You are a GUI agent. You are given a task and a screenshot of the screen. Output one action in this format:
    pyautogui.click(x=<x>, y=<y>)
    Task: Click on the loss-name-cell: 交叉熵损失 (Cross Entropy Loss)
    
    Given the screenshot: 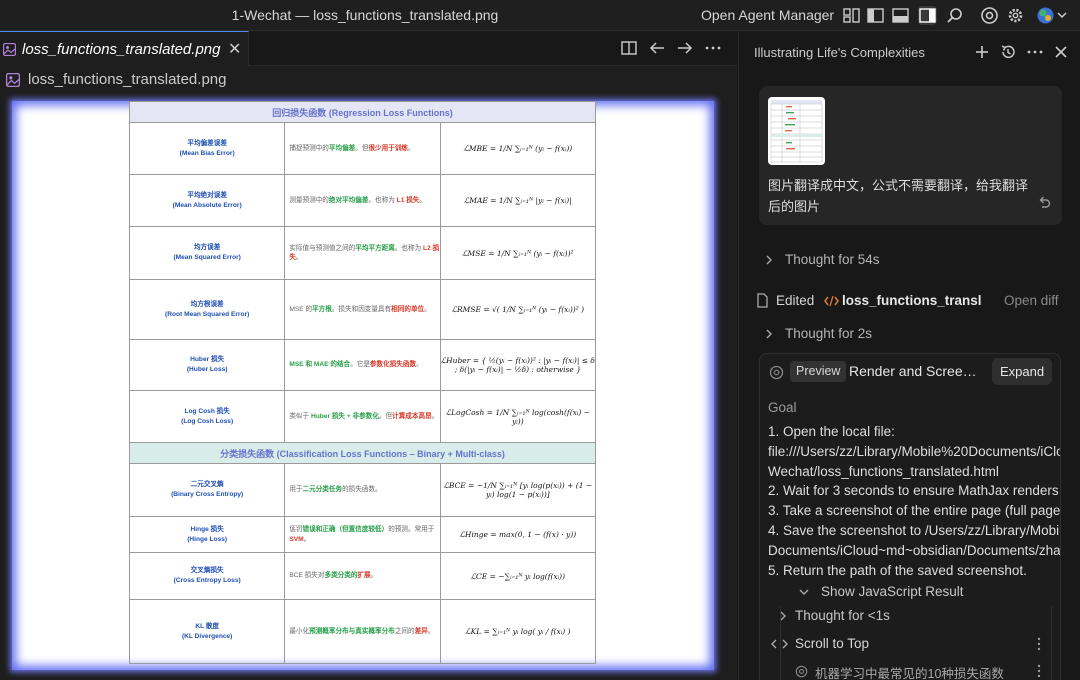 What is the action you would take?
    pyautogui.click(x=207, y=576)
    